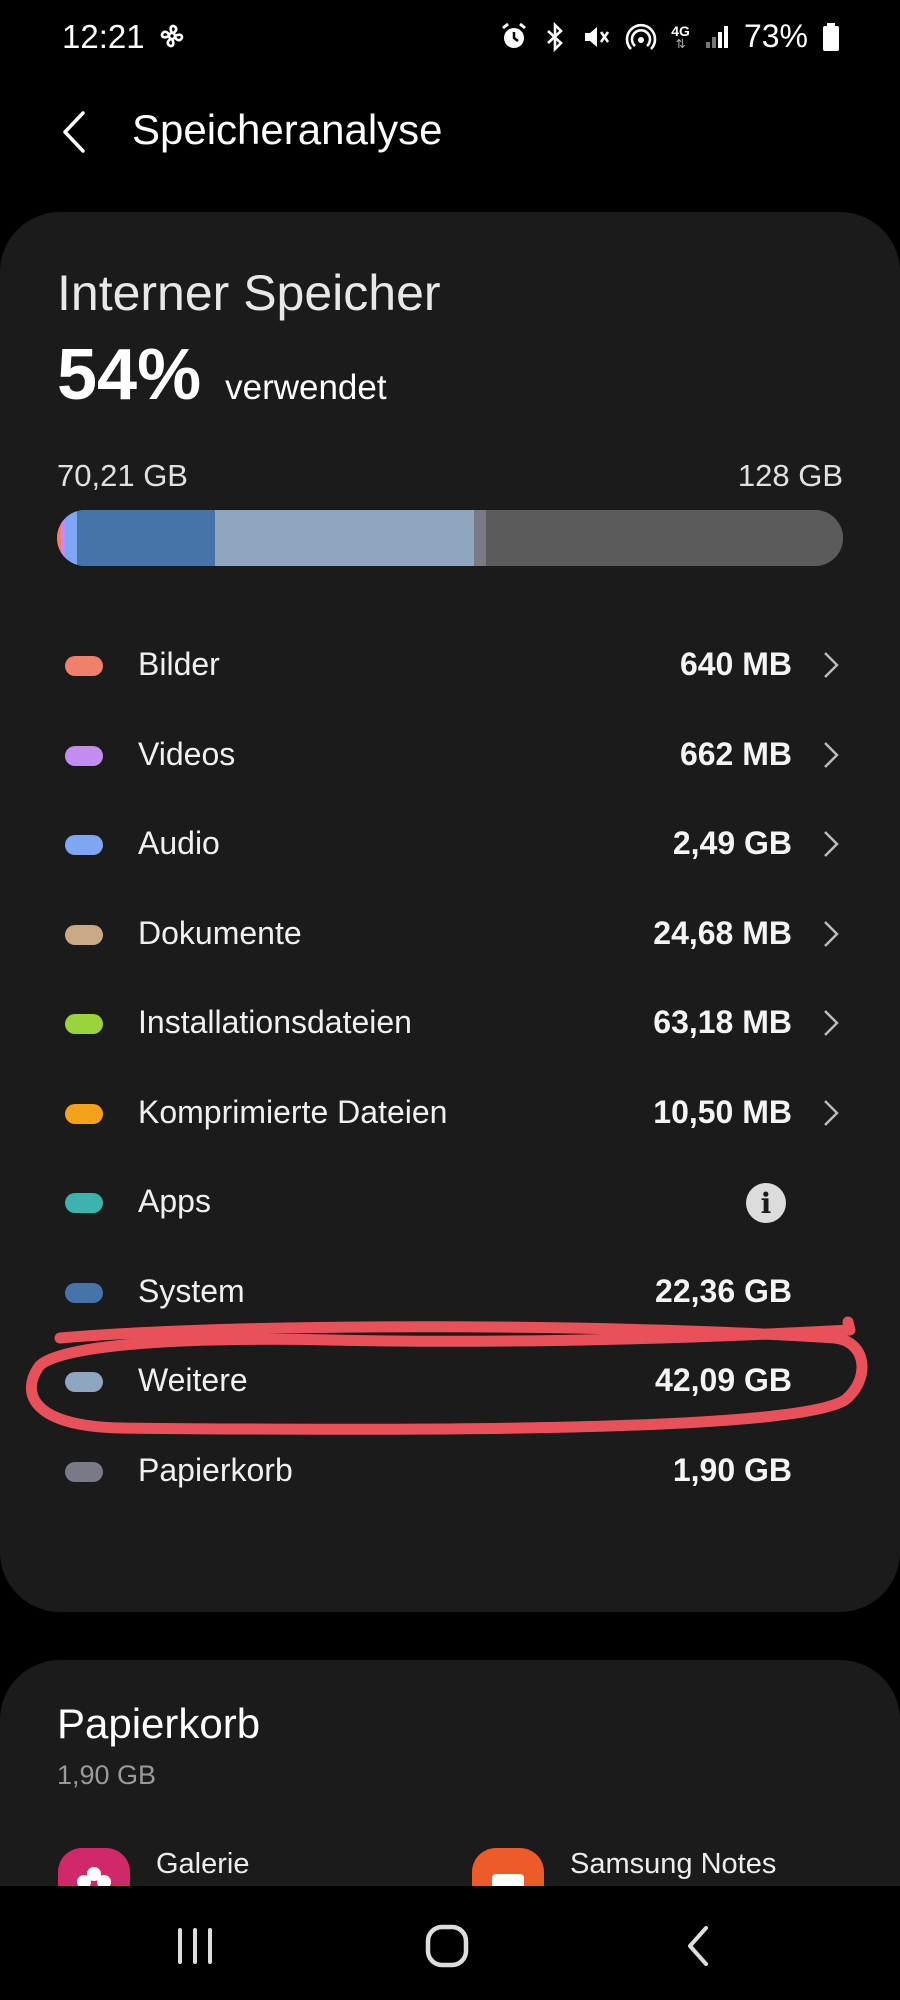 Image resolution: width=900 pixels, height=2000 pixels. What do you see at coordinates (732, 1469) in the screenshot?
I see `category-value: 1,90 GB` at bounding box center [732, 1469].